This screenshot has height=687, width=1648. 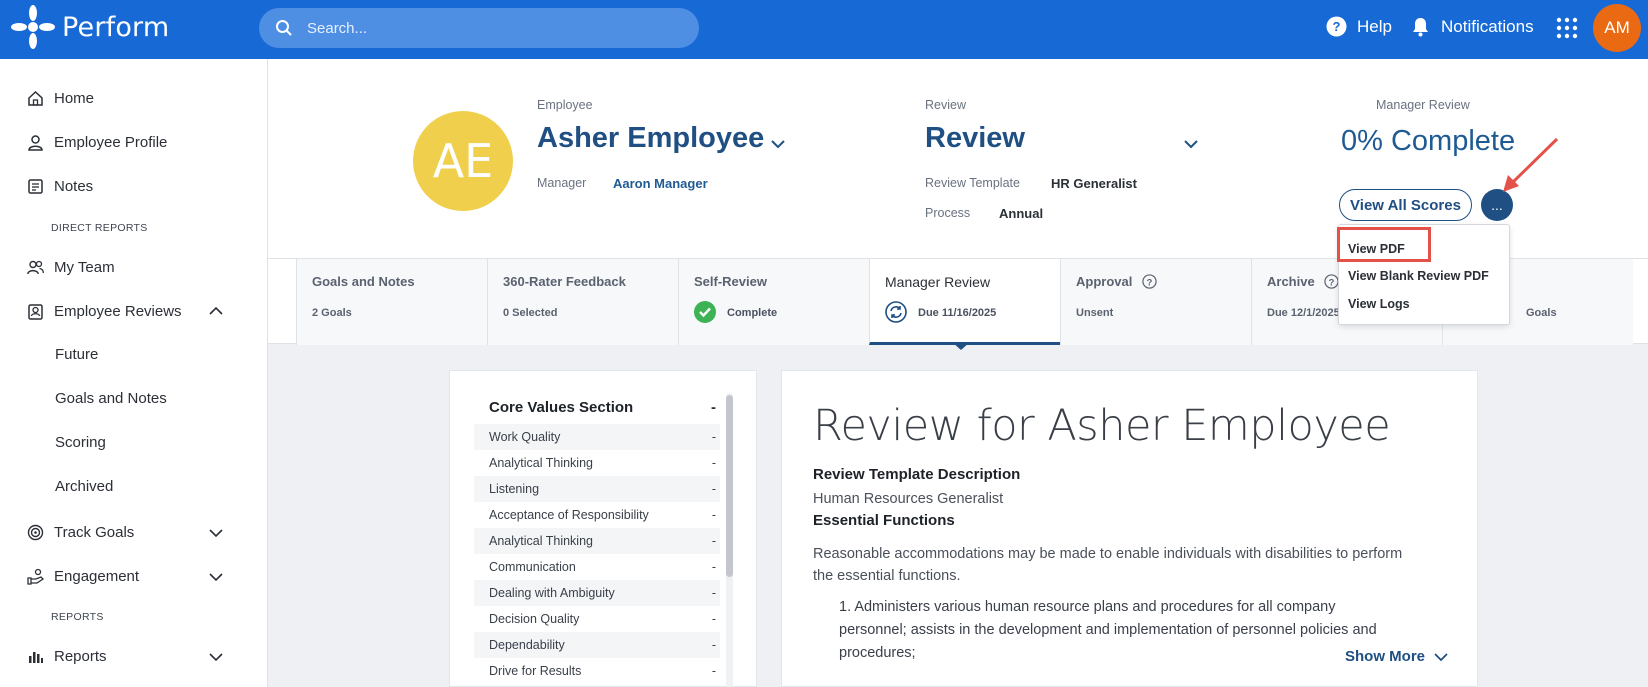 I want to click on list-item: Communication -, so click(x=597, y=567).